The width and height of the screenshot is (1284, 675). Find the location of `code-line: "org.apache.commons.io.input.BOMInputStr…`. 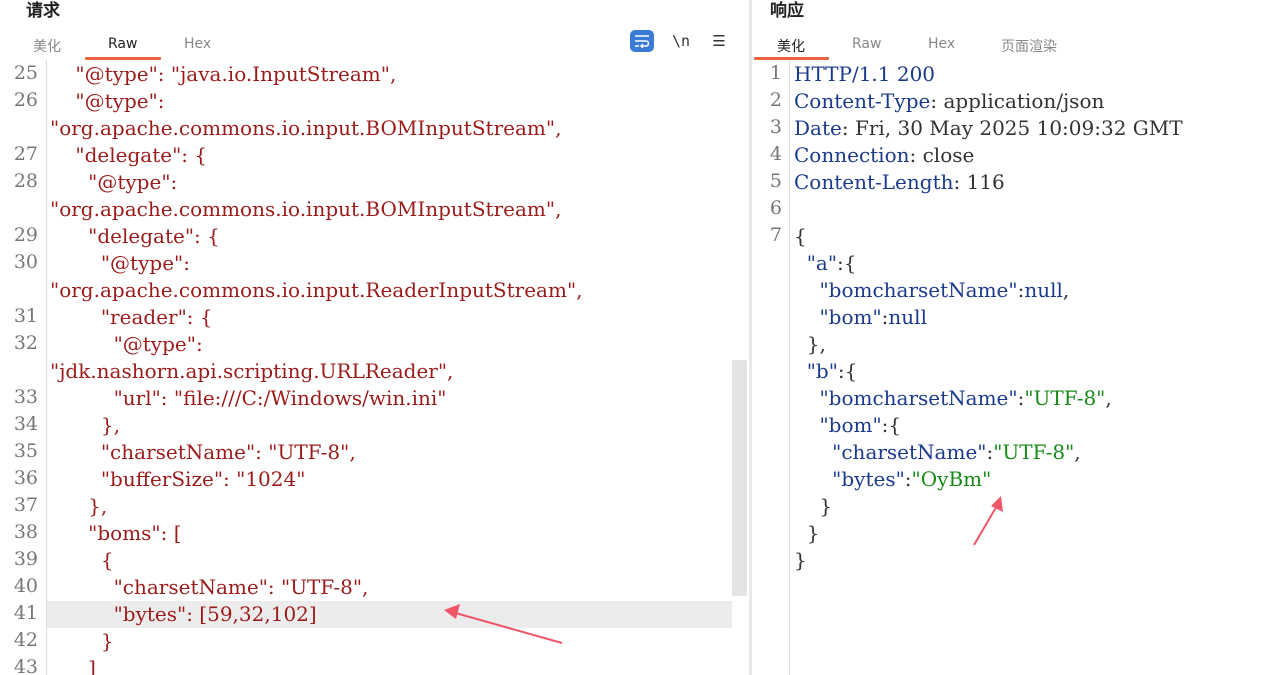

code-line: "org.apache.commons.io.input.BOMInputStr… is located at coordinates (306, 209).